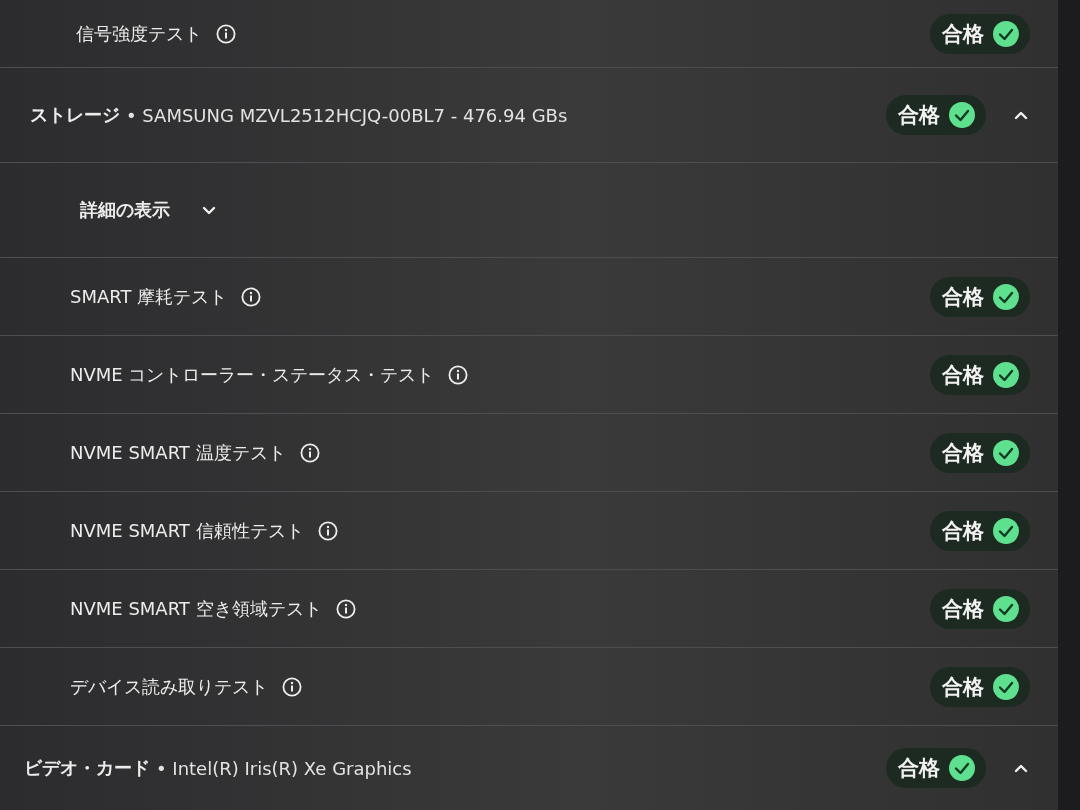 The height and width of the screenshot is (810, 1080). What do you see at coordinates (347, 115) in the screenshot?
I see `device-name: • SAMSUNG MZVL2512HCJQ-00BL7 - 476.94 GBs` at bounding box center [347, 115].